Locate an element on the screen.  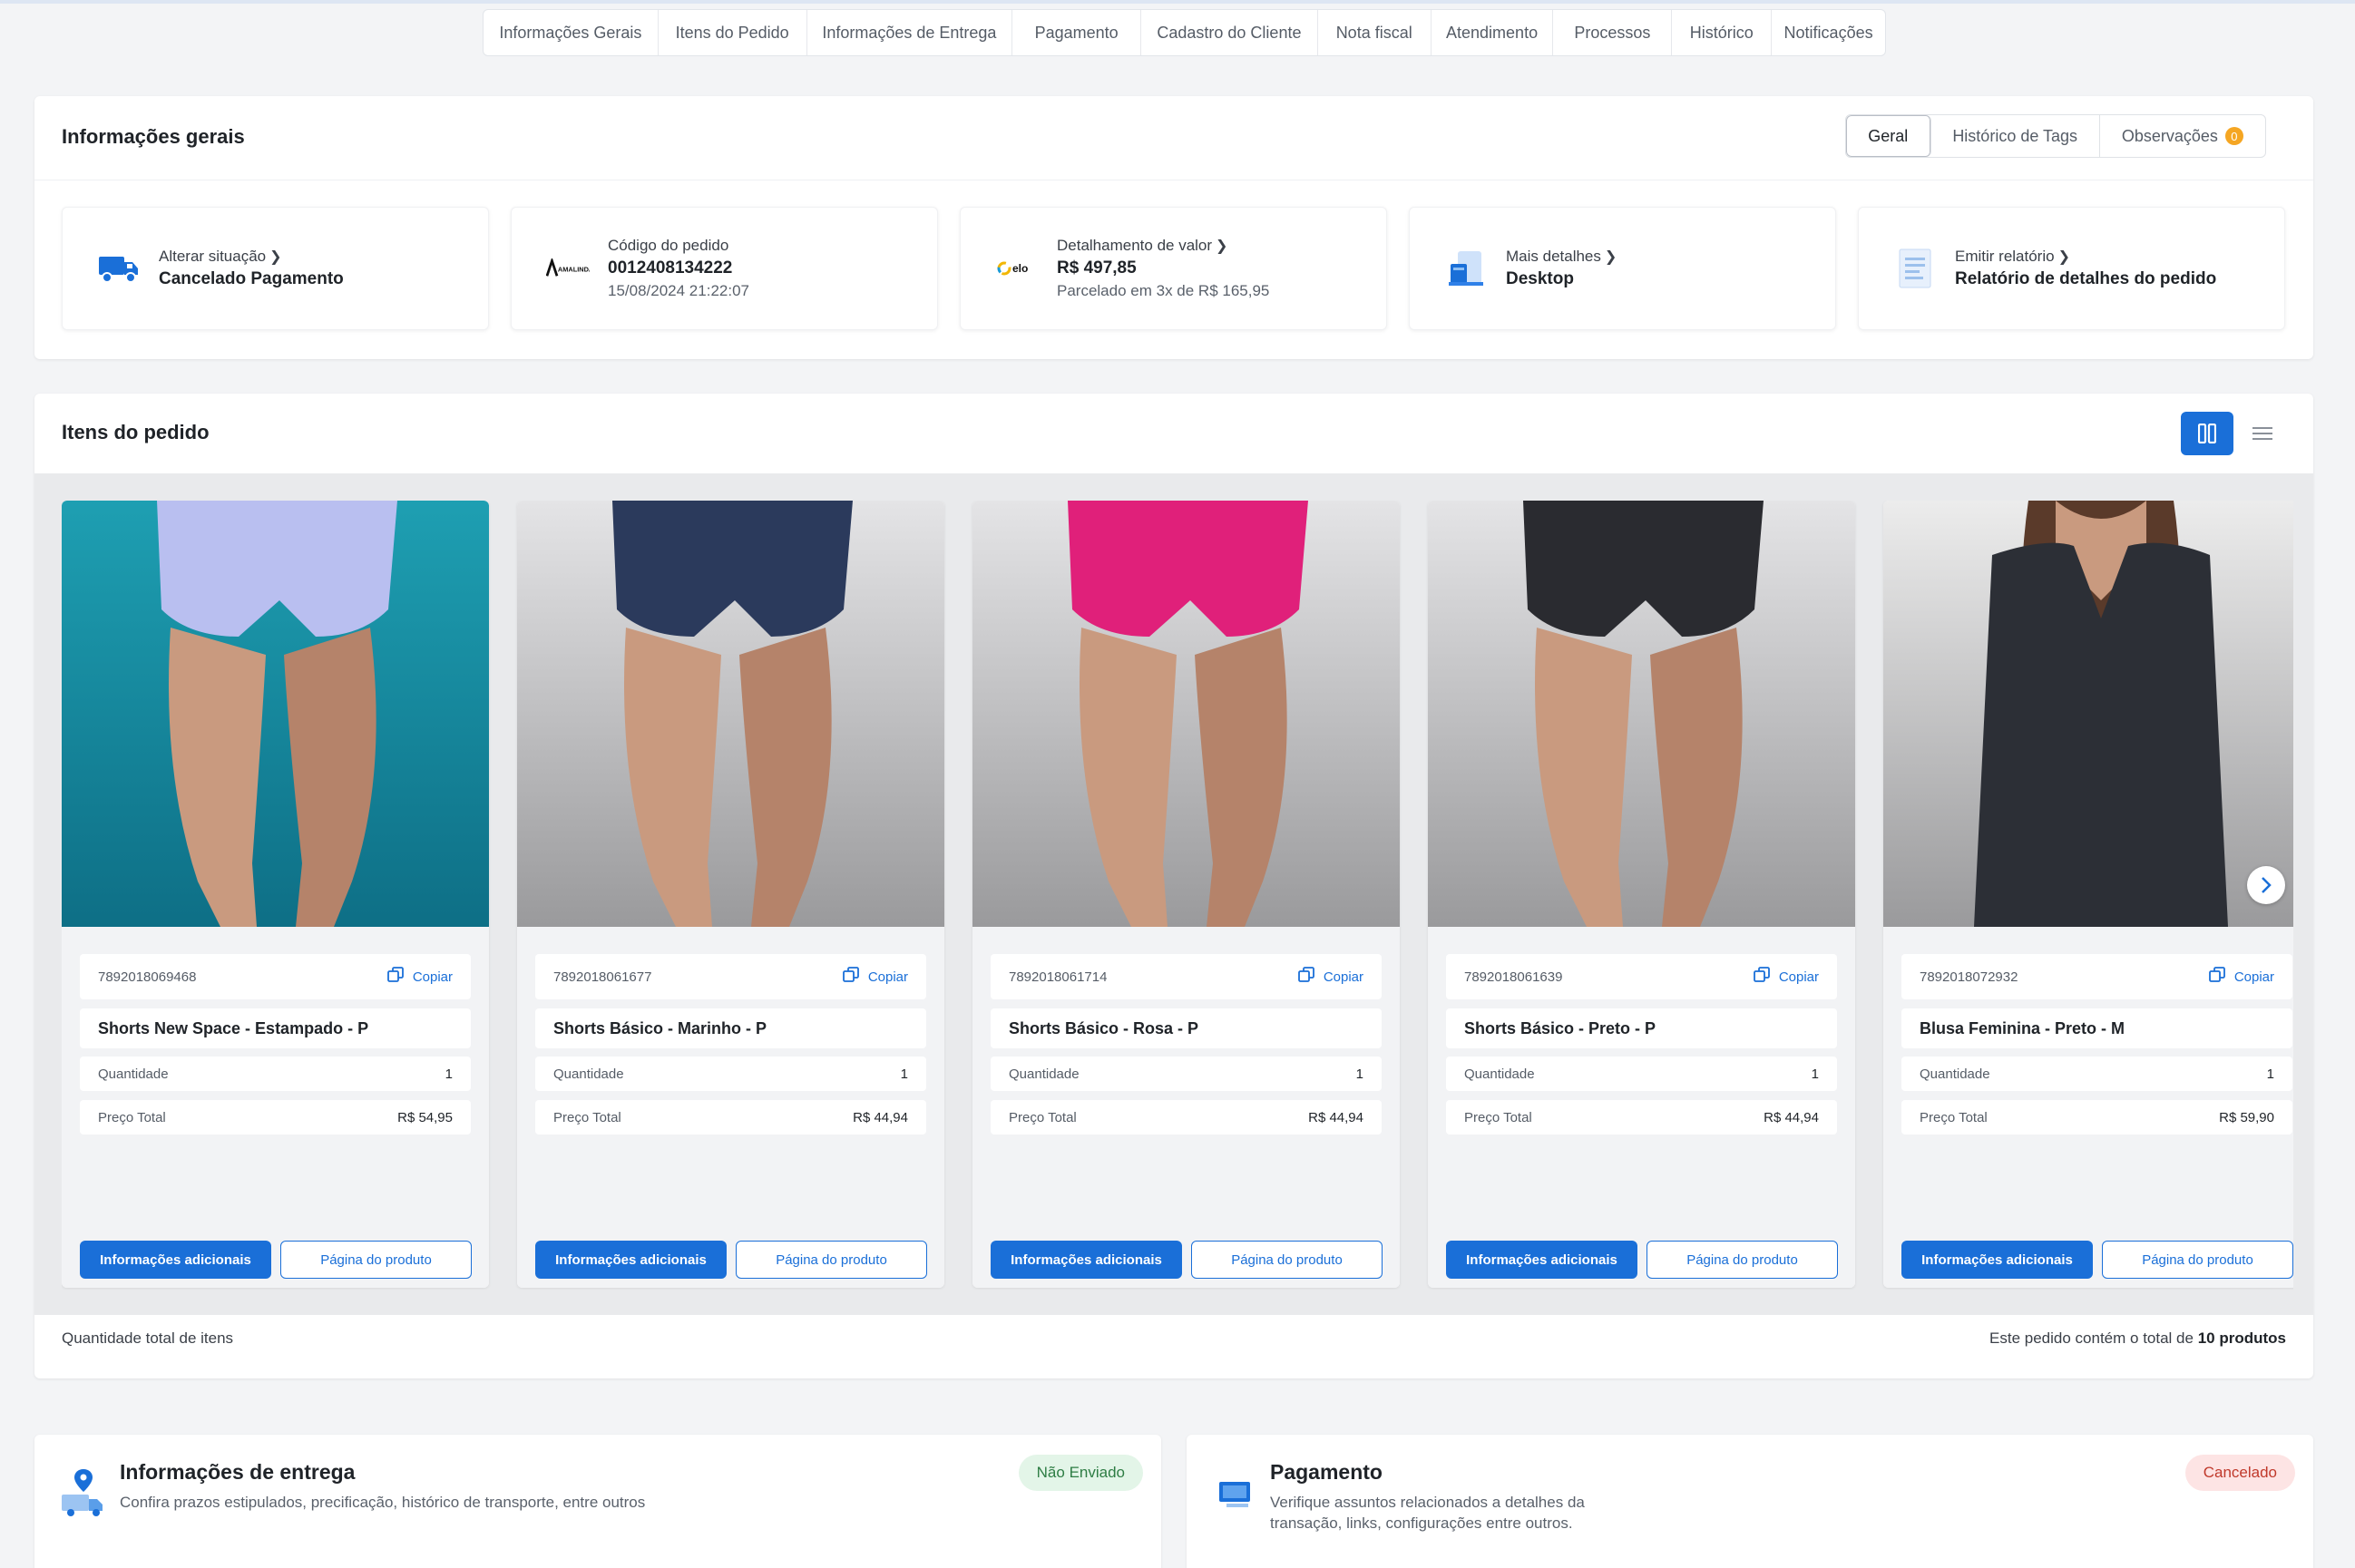
tab-pagamento: Pagamento is located at coordinates (1077, 32).